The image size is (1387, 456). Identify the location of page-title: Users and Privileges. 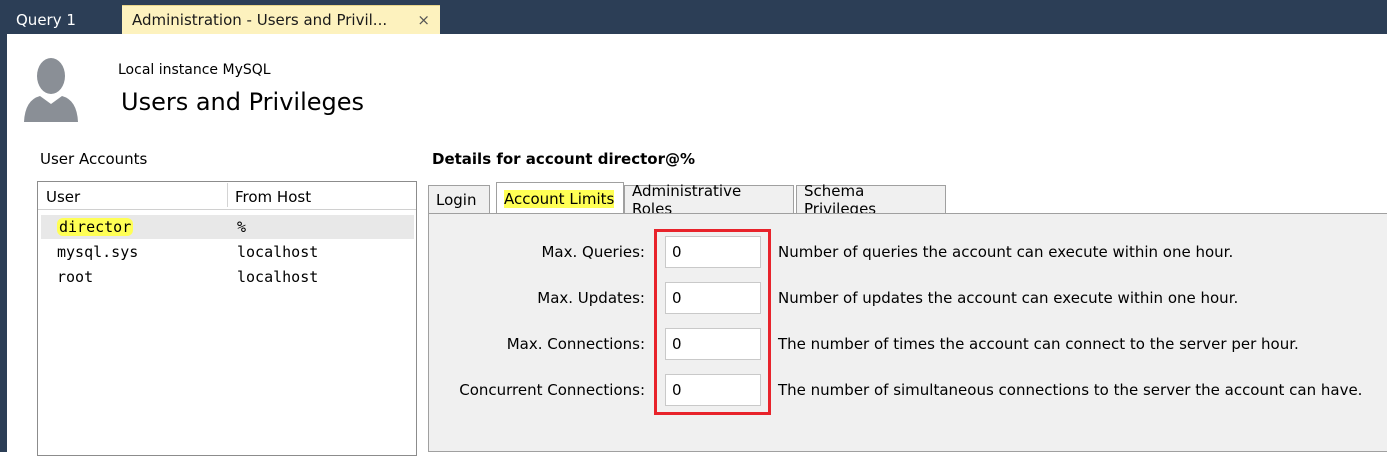
(243, 102).